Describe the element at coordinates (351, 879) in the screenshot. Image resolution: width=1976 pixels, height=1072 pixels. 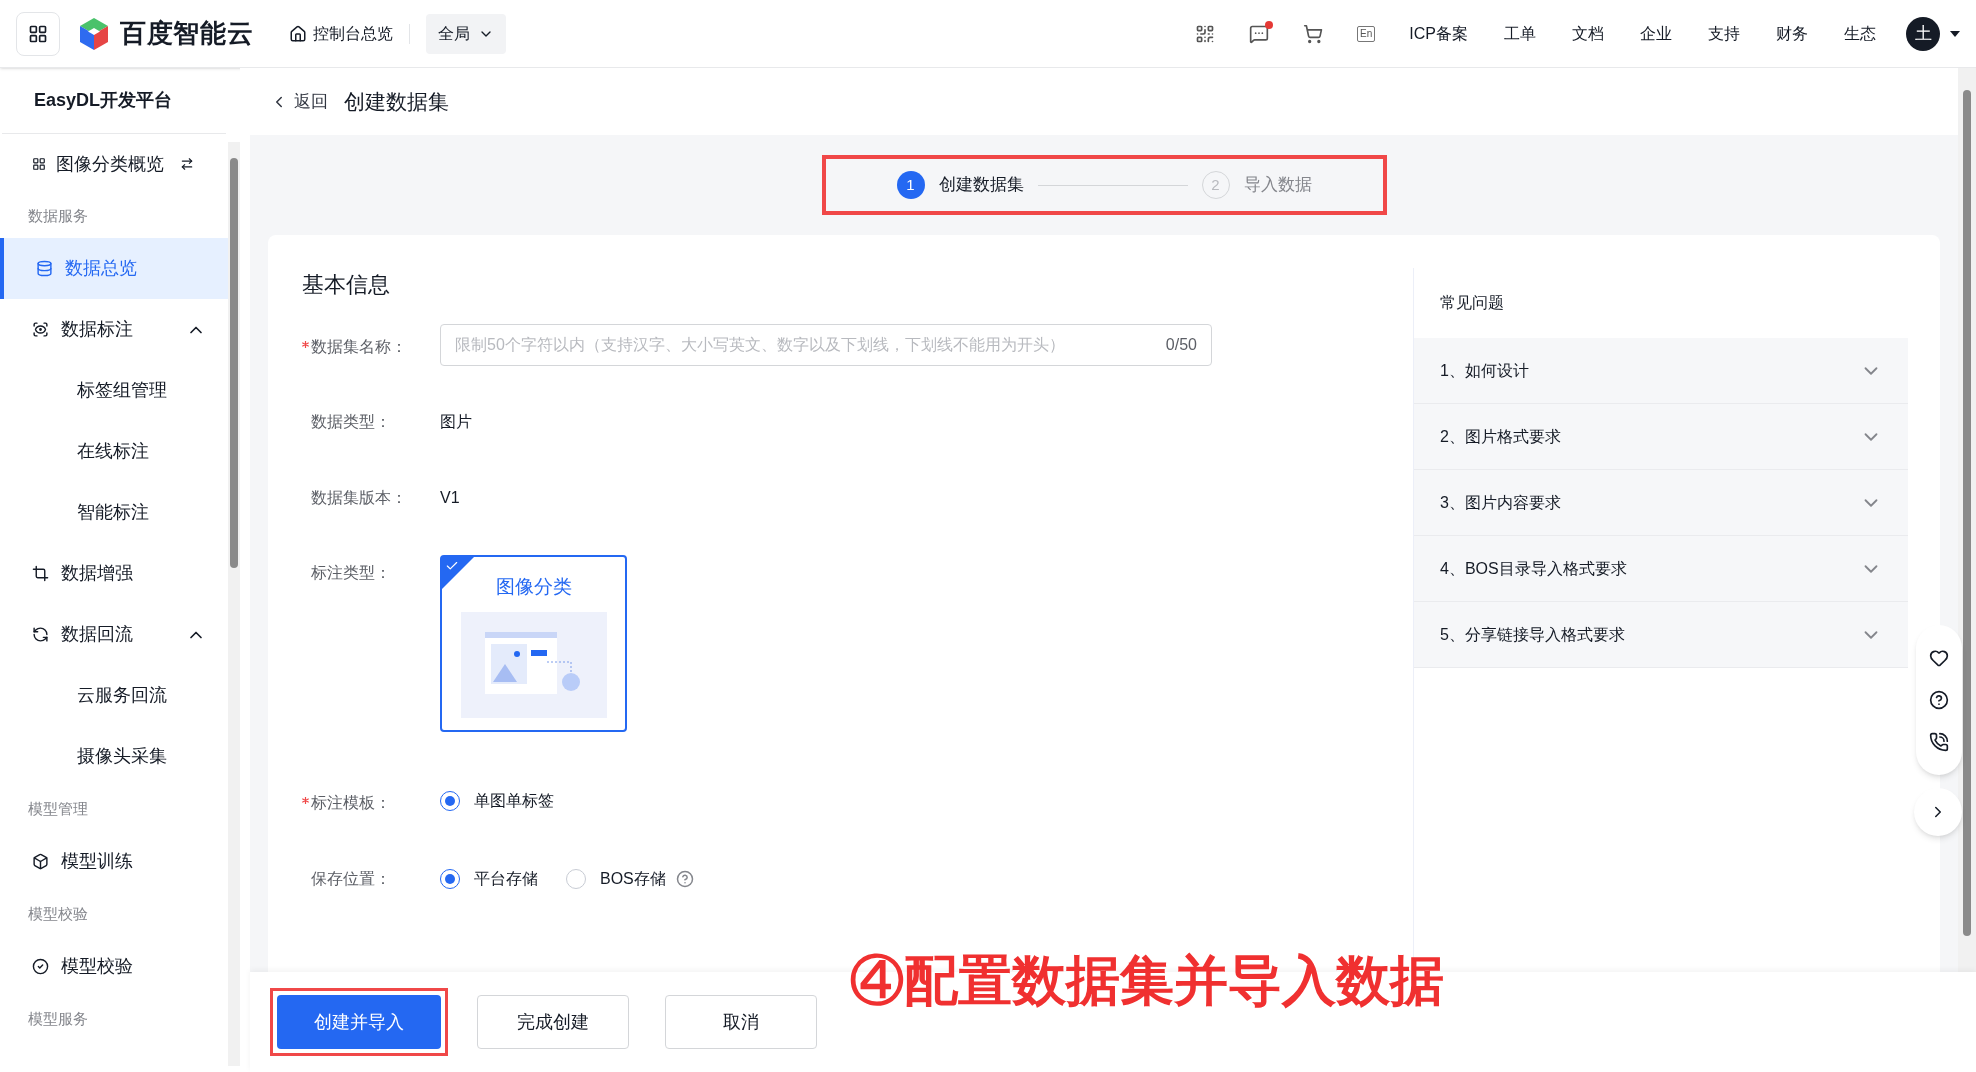
I see `field-label: 保存位置：` at that location.